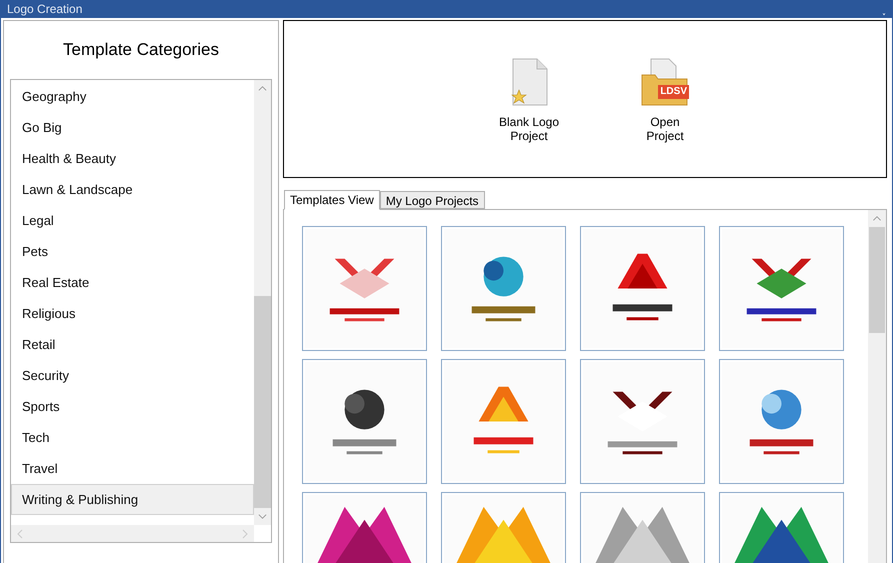 This screenshot has width=893, height=563. I want to click on open-project-button: LDSV Open Project, so click(665, 100).